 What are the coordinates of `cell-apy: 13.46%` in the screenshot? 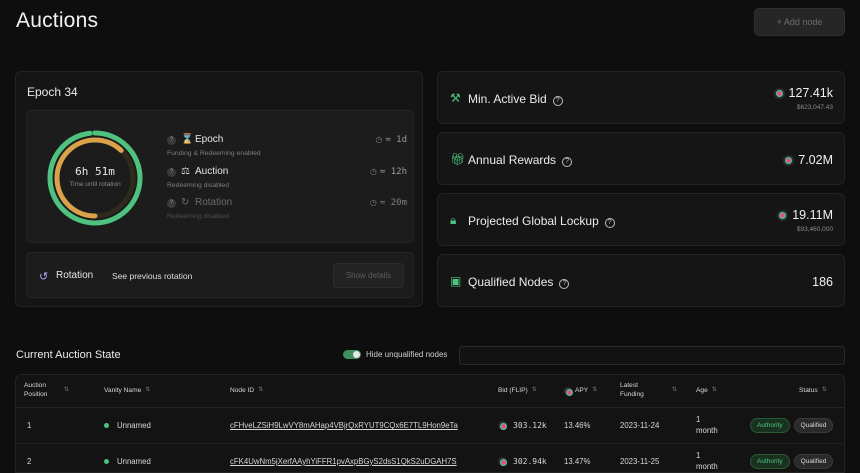 It's located at (577, 425).